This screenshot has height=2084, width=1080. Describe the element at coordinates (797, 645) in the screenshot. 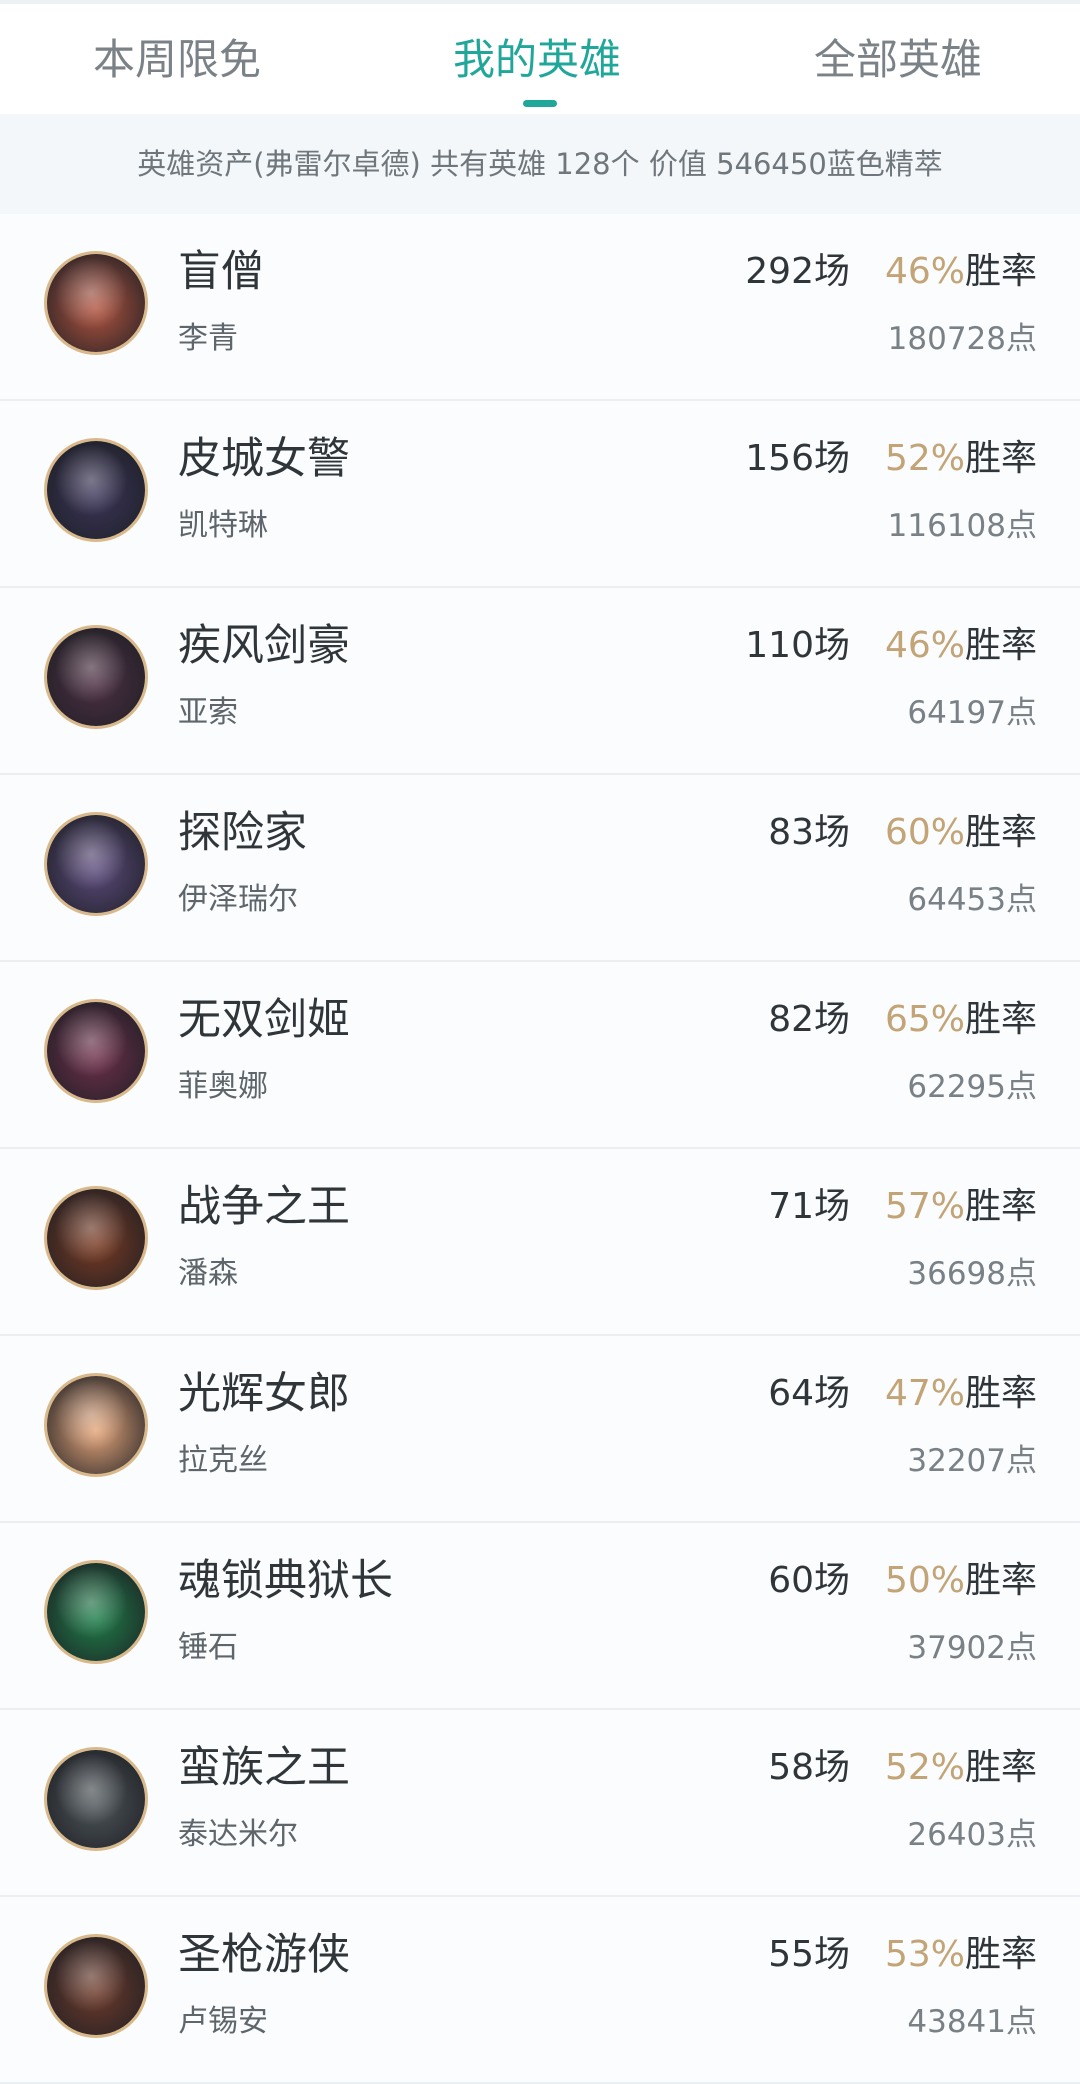

I see `games-count: 110场` at that location.